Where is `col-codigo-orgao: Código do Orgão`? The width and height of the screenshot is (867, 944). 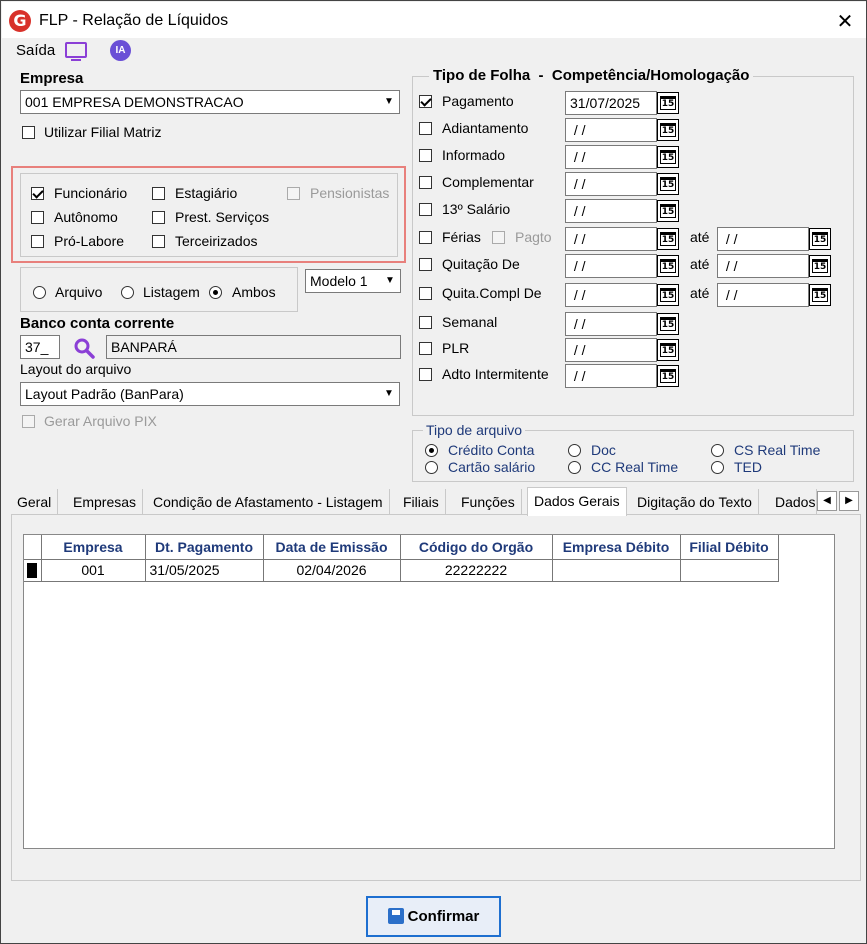
col-codigo-orgao: Código do Orgão is located at coordinates (476, 547).